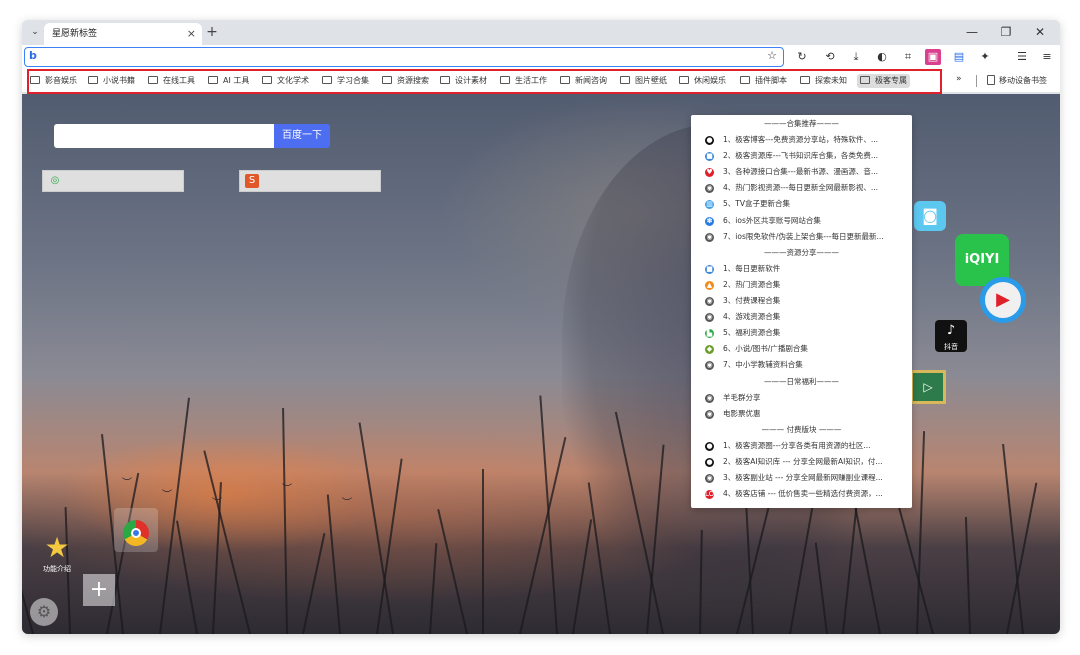 This screenshot has height=655, width=1080. I want to click on bookmark-label: 小说书籍, so click(119, 80).